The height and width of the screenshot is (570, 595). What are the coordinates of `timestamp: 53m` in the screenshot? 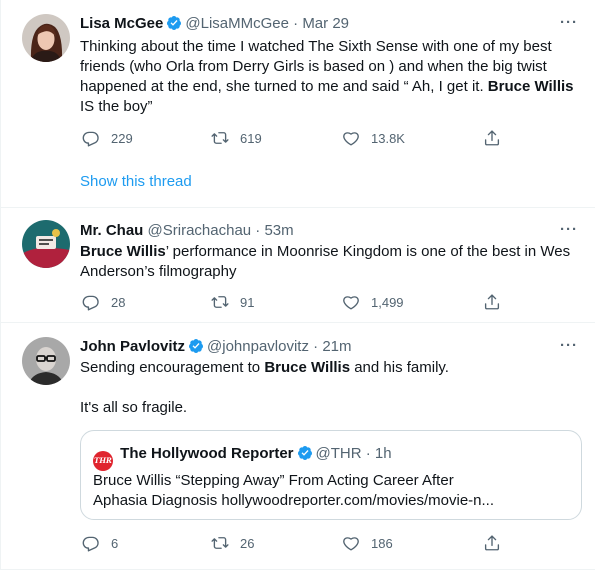 It's located at (278, 230).